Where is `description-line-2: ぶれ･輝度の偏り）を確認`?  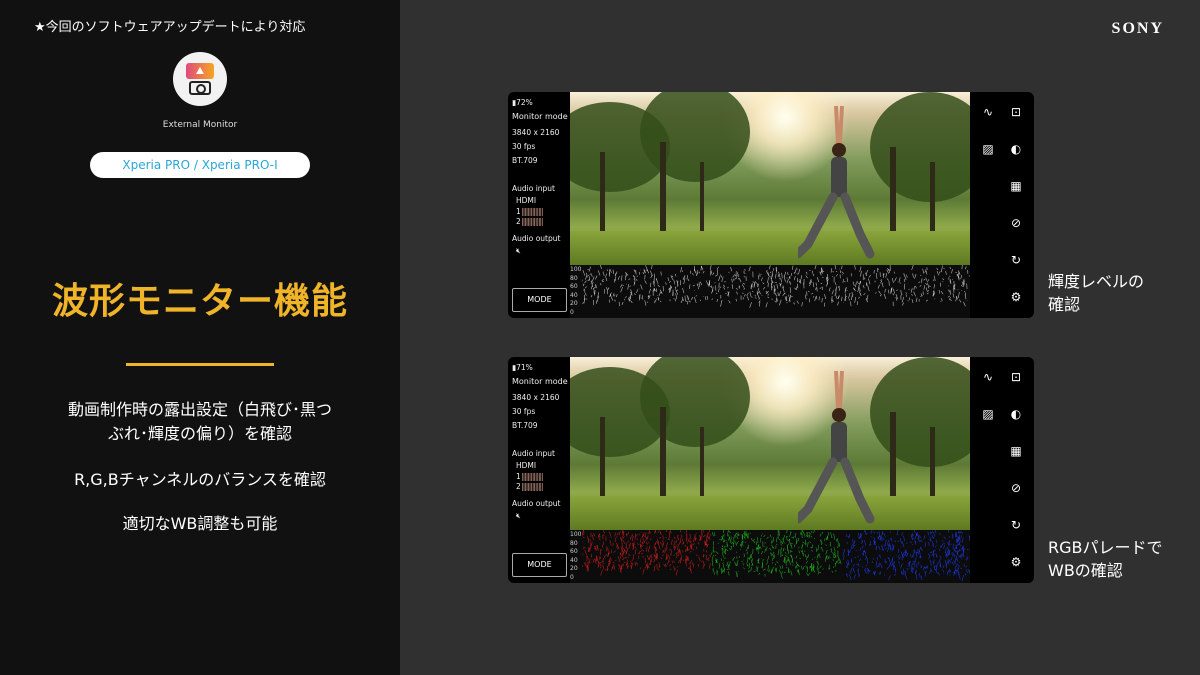 description-line-2: ぶれ･輝度の偏り）を確認 is located at coordinates (199, 433).